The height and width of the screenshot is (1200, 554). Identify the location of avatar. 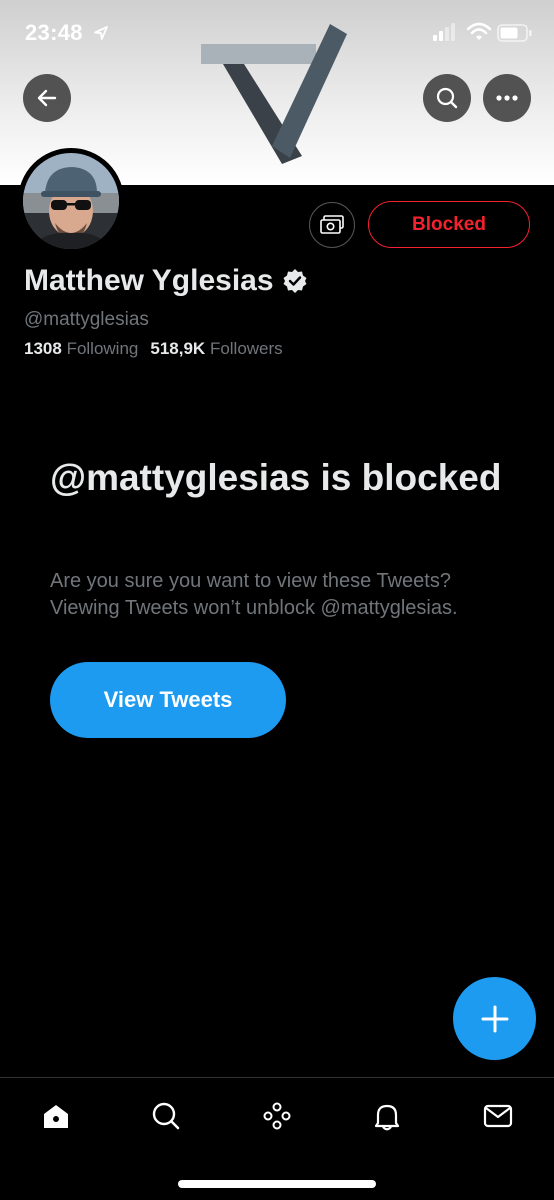
(71, 201).